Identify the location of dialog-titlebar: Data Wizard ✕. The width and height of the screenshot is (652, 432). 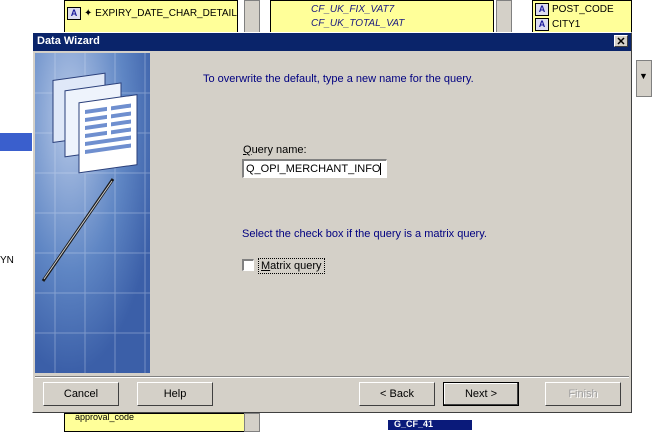
(332, 42).